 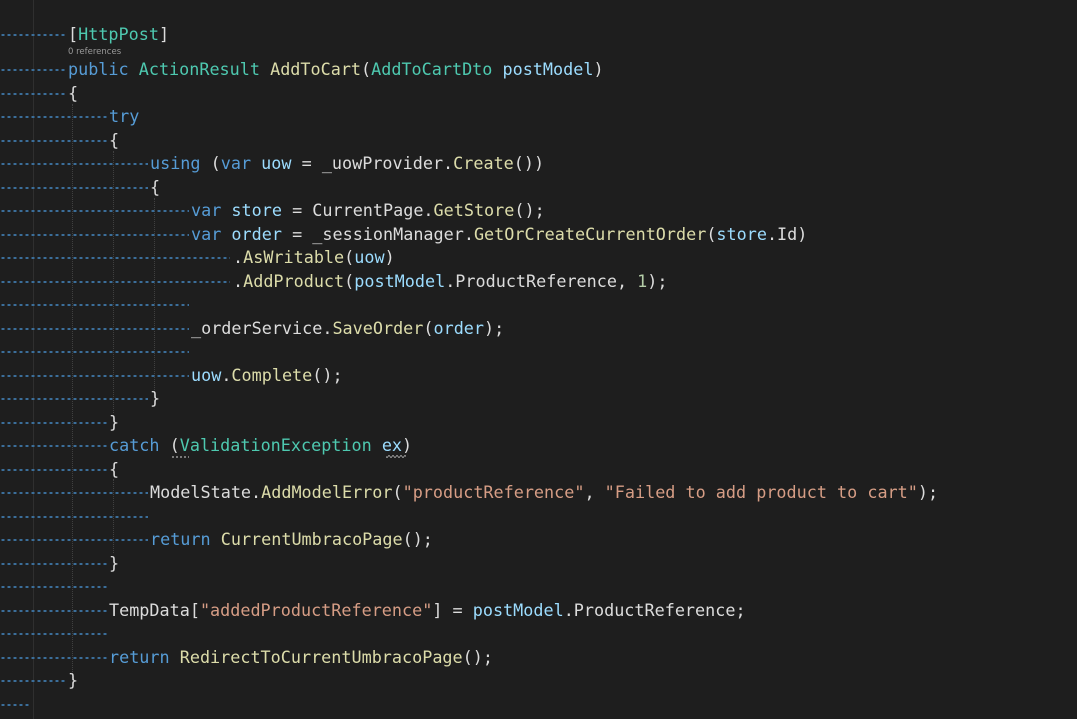 What do you see at coordinates (119, 34) in the screenshot?
I see `line-text: [HttpPost]` at bounding box center [119, 34].